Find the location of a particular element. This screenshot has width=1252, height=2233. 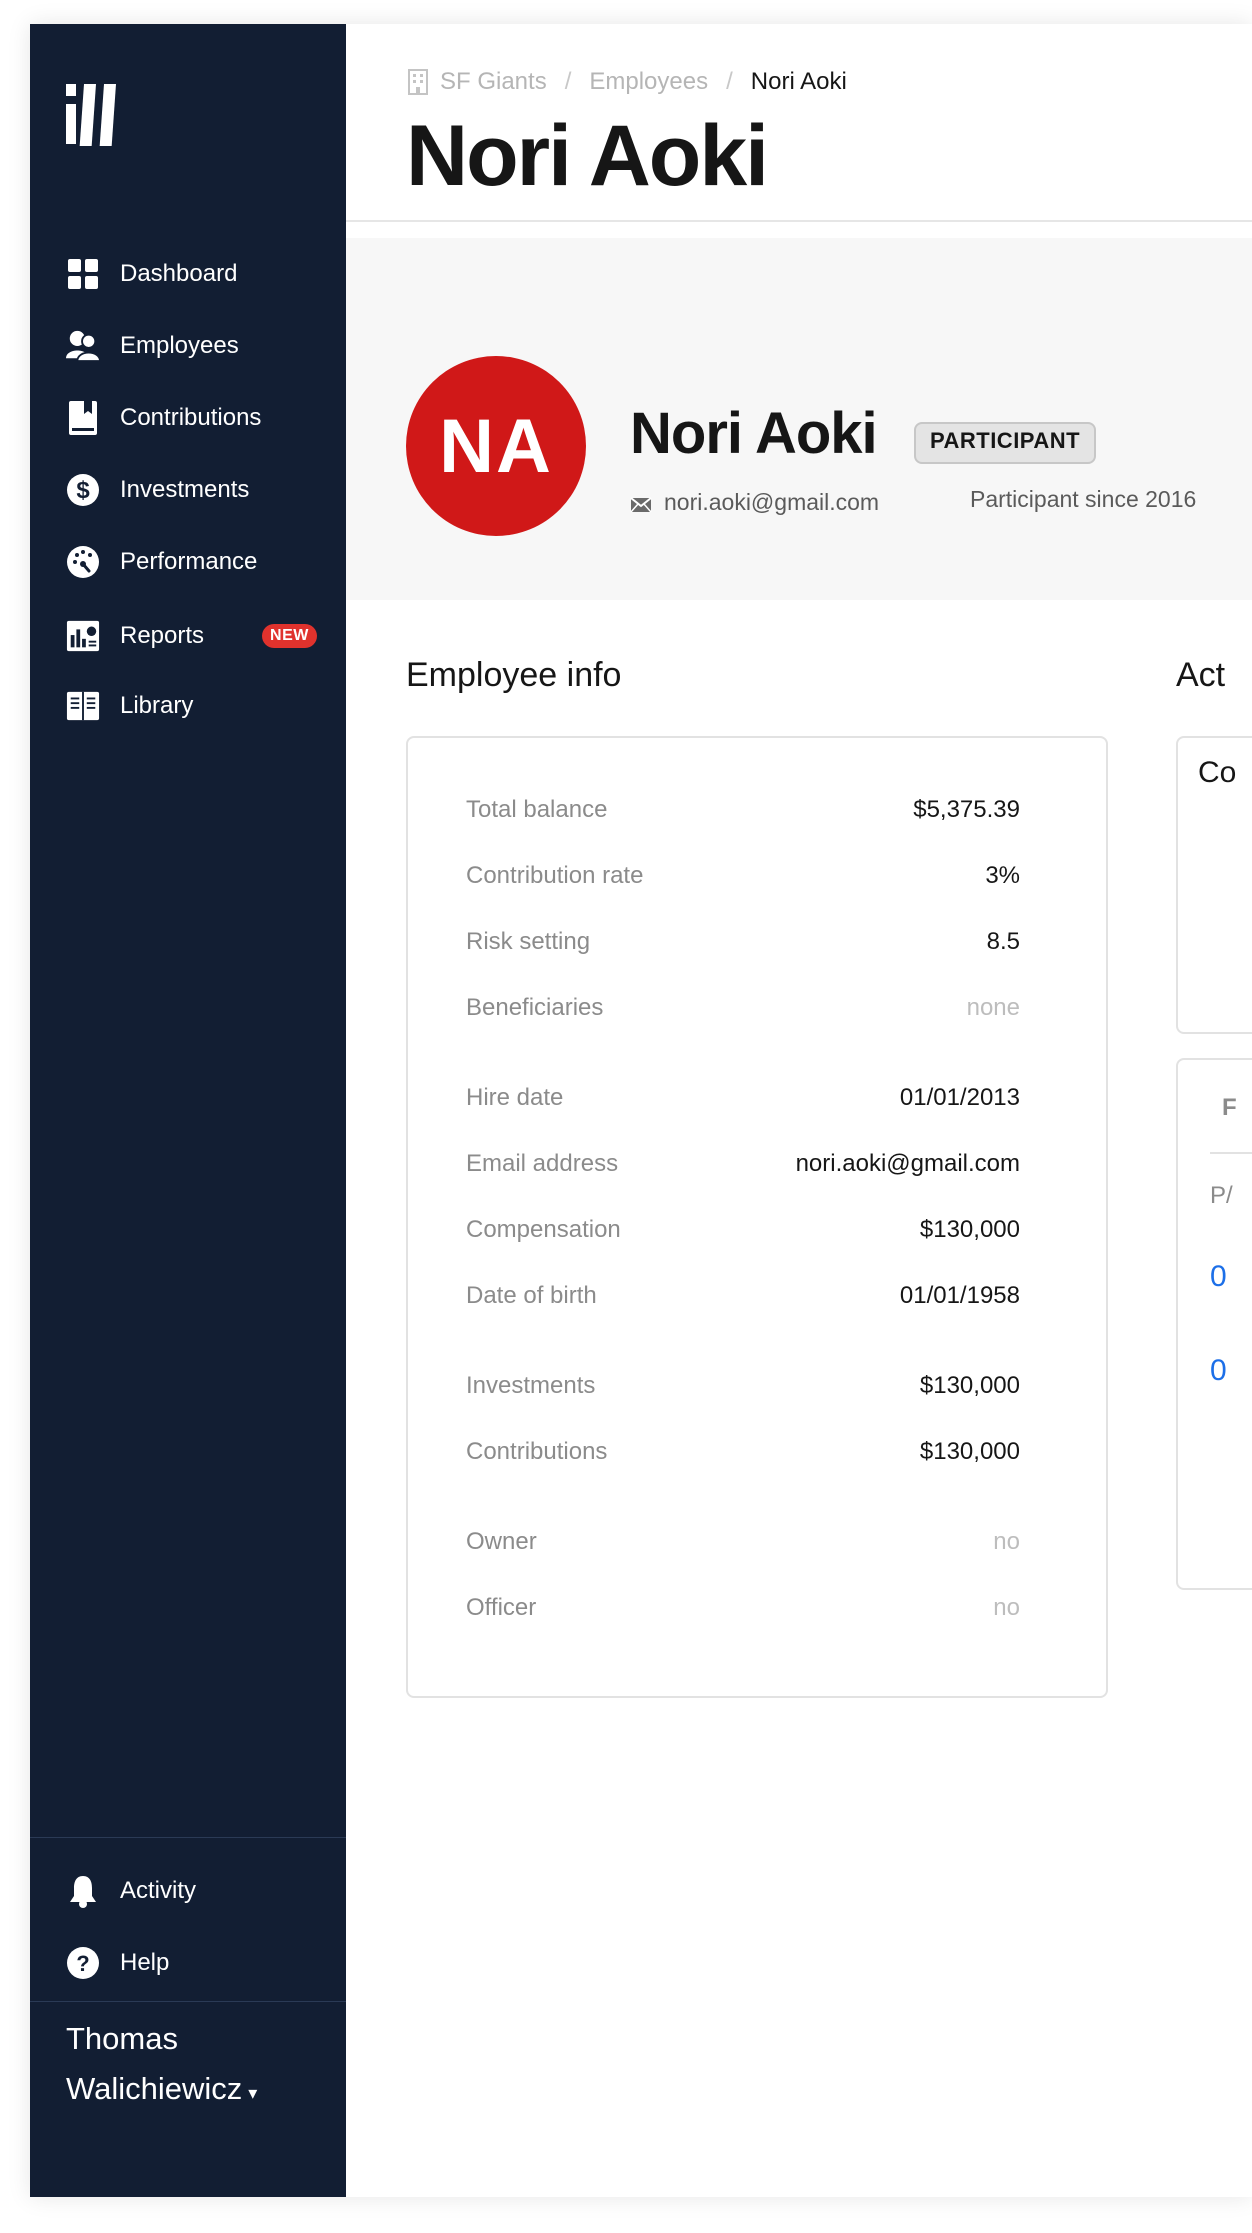

info-row-email-address: Email address nori.aoki@gmail.com is located at coordinates (743, 1164).